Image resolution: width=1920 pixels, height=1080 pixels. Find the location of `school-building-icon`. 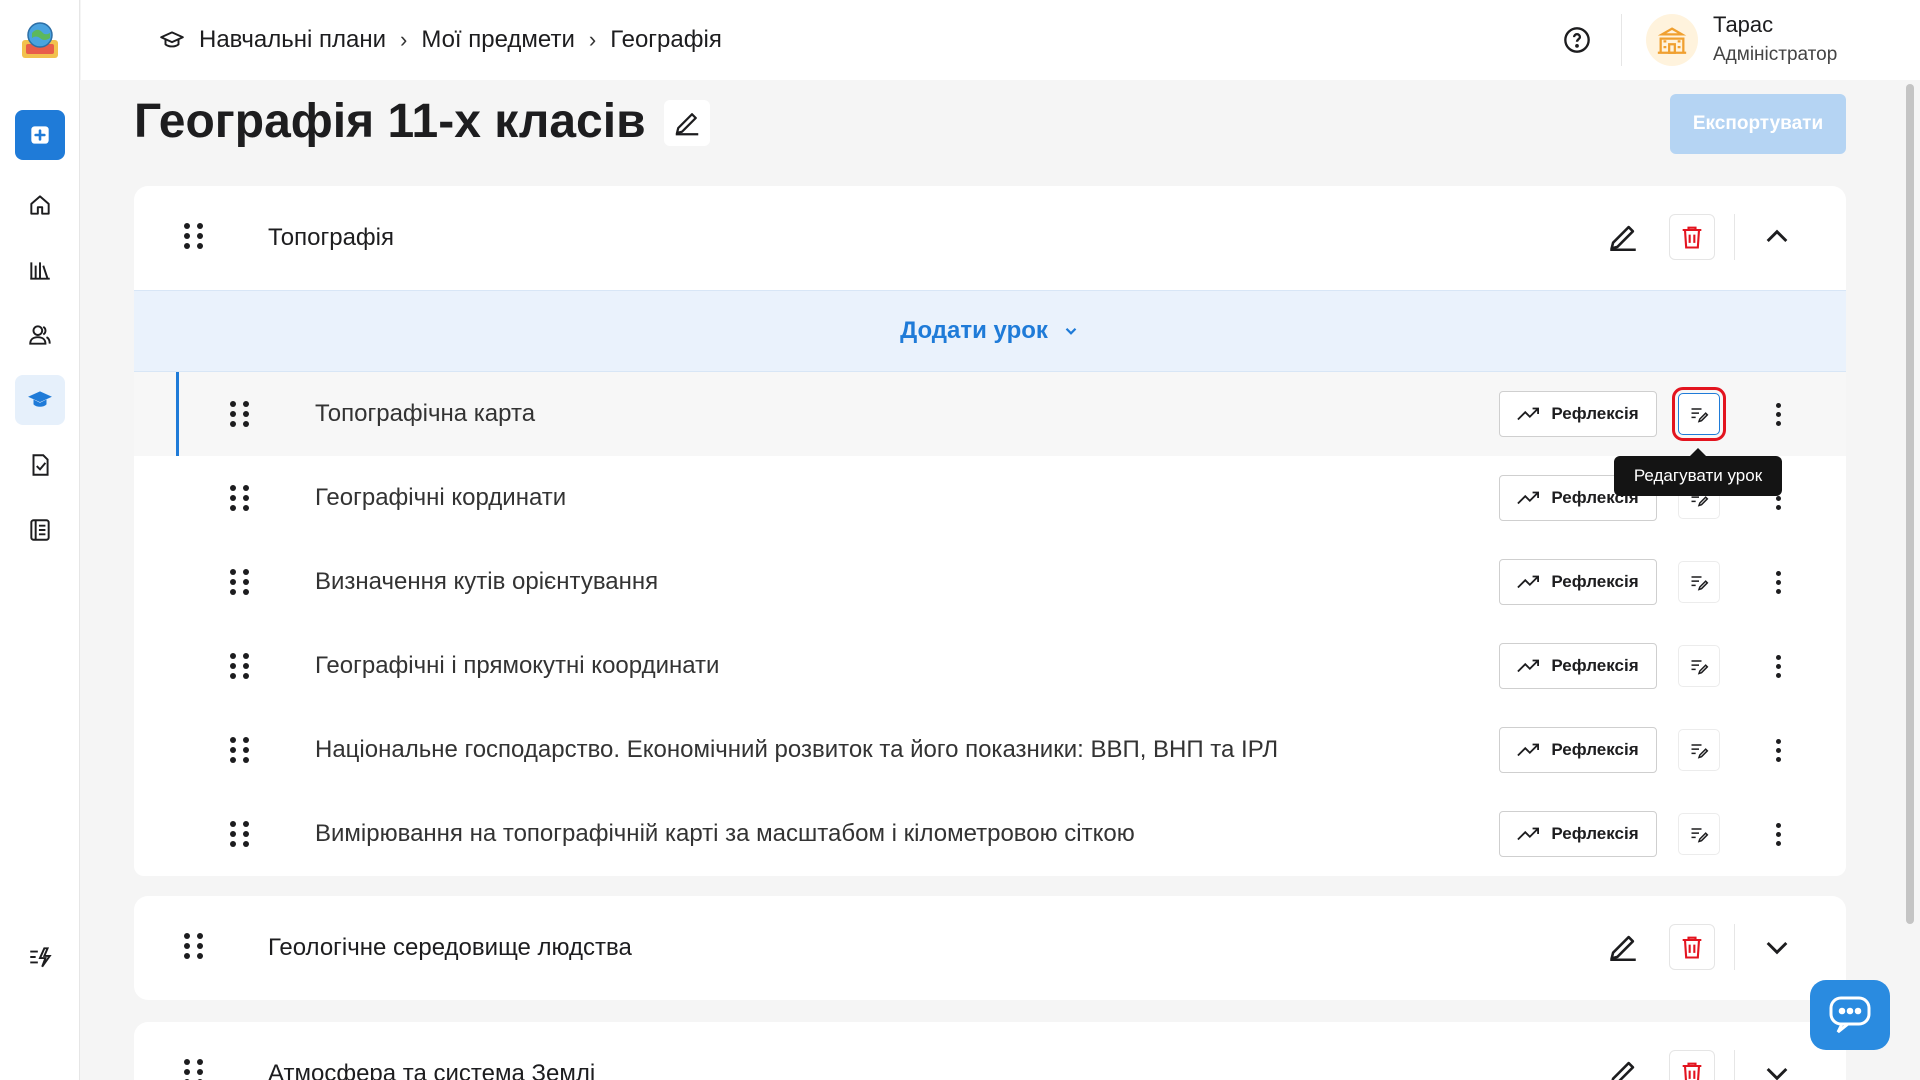

school-building-icon is located at coordinates (1672, 40).